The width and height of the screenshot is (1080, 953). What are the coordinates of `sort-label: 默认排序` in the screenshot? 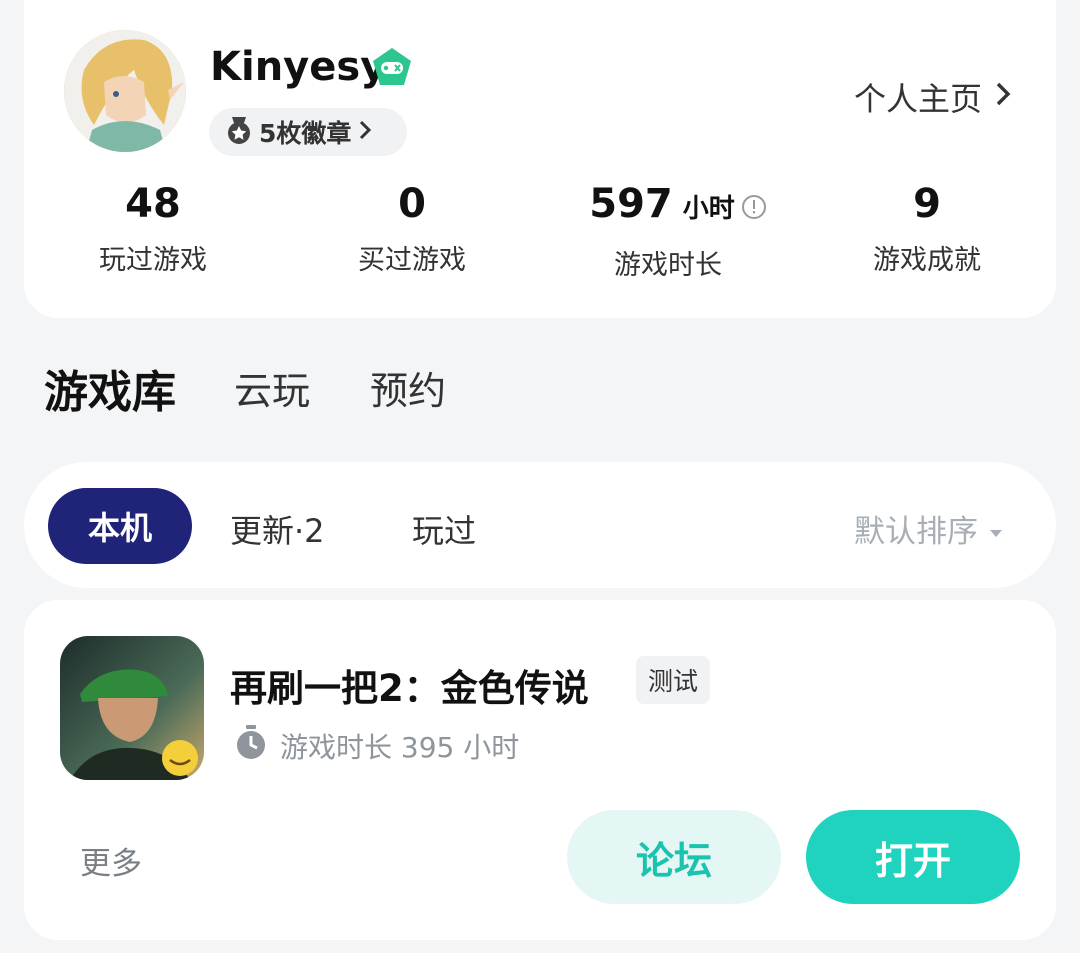 It's located at (916, 532).